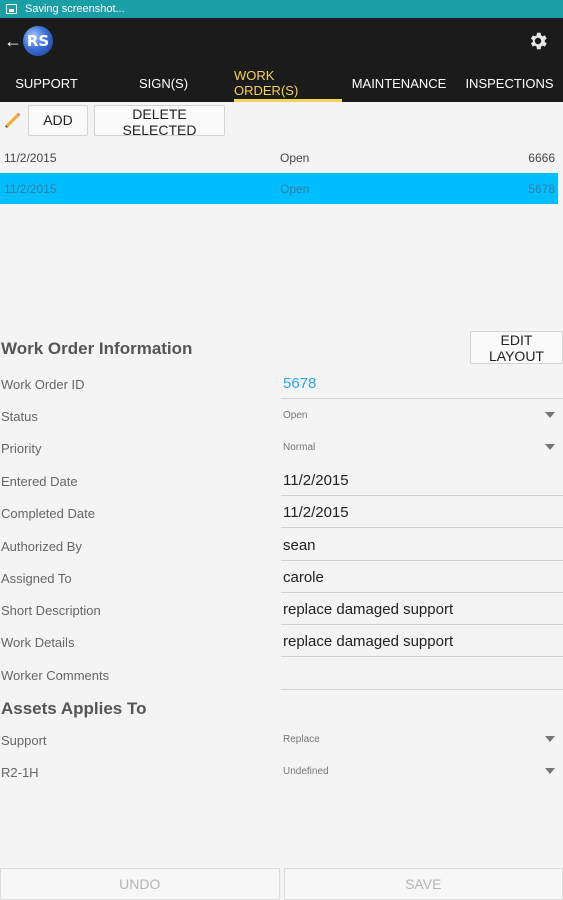 The width and height of the screenshot is (563, 900). I want to click on tab-support: SUPPORT, so click(46, 83).